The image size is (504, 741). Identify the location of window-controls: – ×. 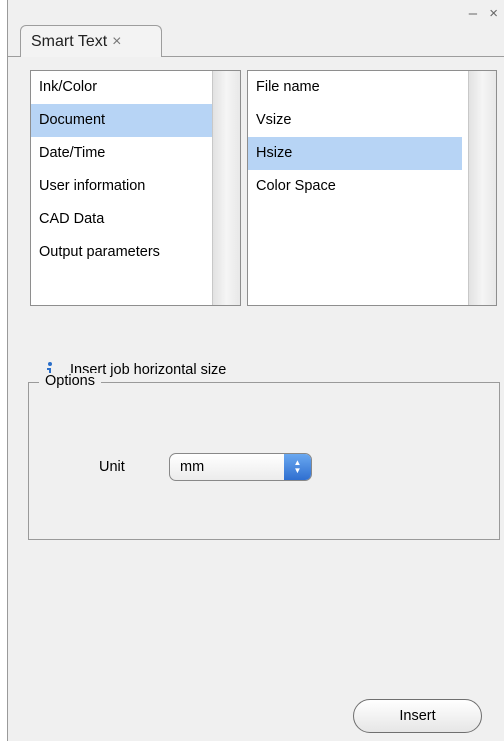
(485, 13).